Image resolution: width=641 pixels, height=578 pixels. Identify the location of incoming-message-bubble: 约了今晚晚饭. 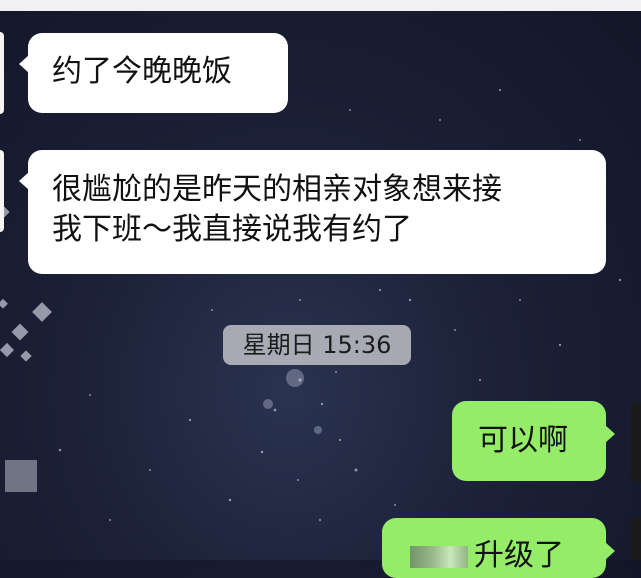
(153, 73).